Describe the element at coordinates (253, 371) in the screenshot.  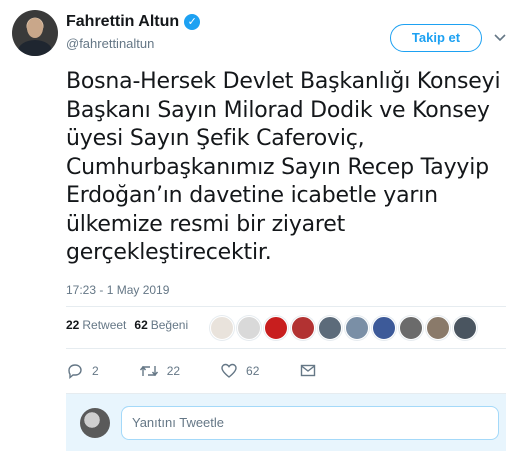
I see `like-count: 62` at that location.